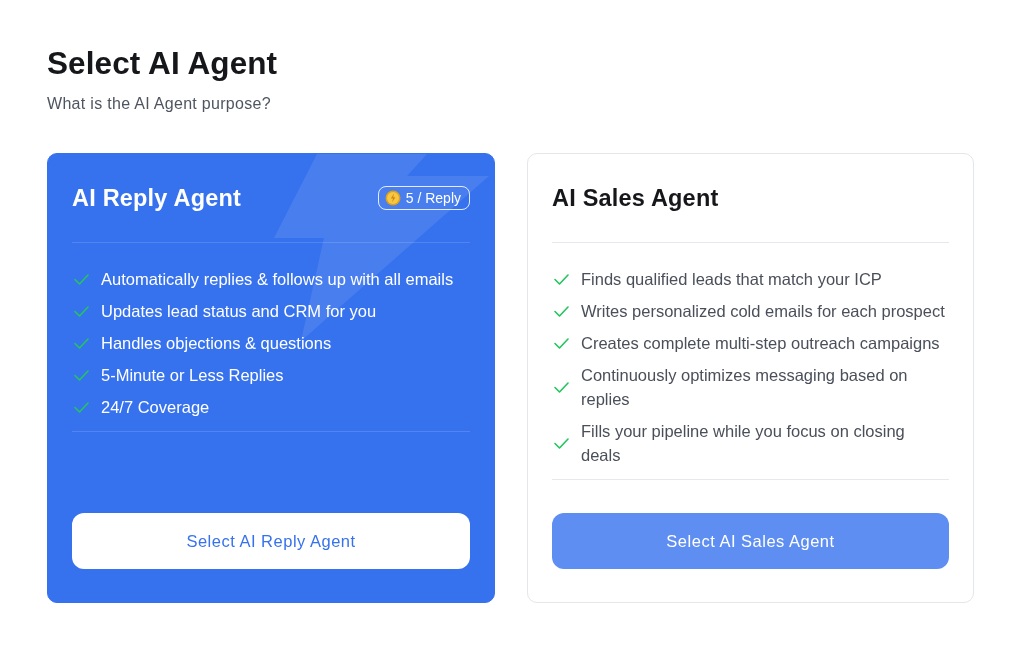  I want to click on feature-text: Creates complete multi-step outreach campaigns, so click(760, 343).